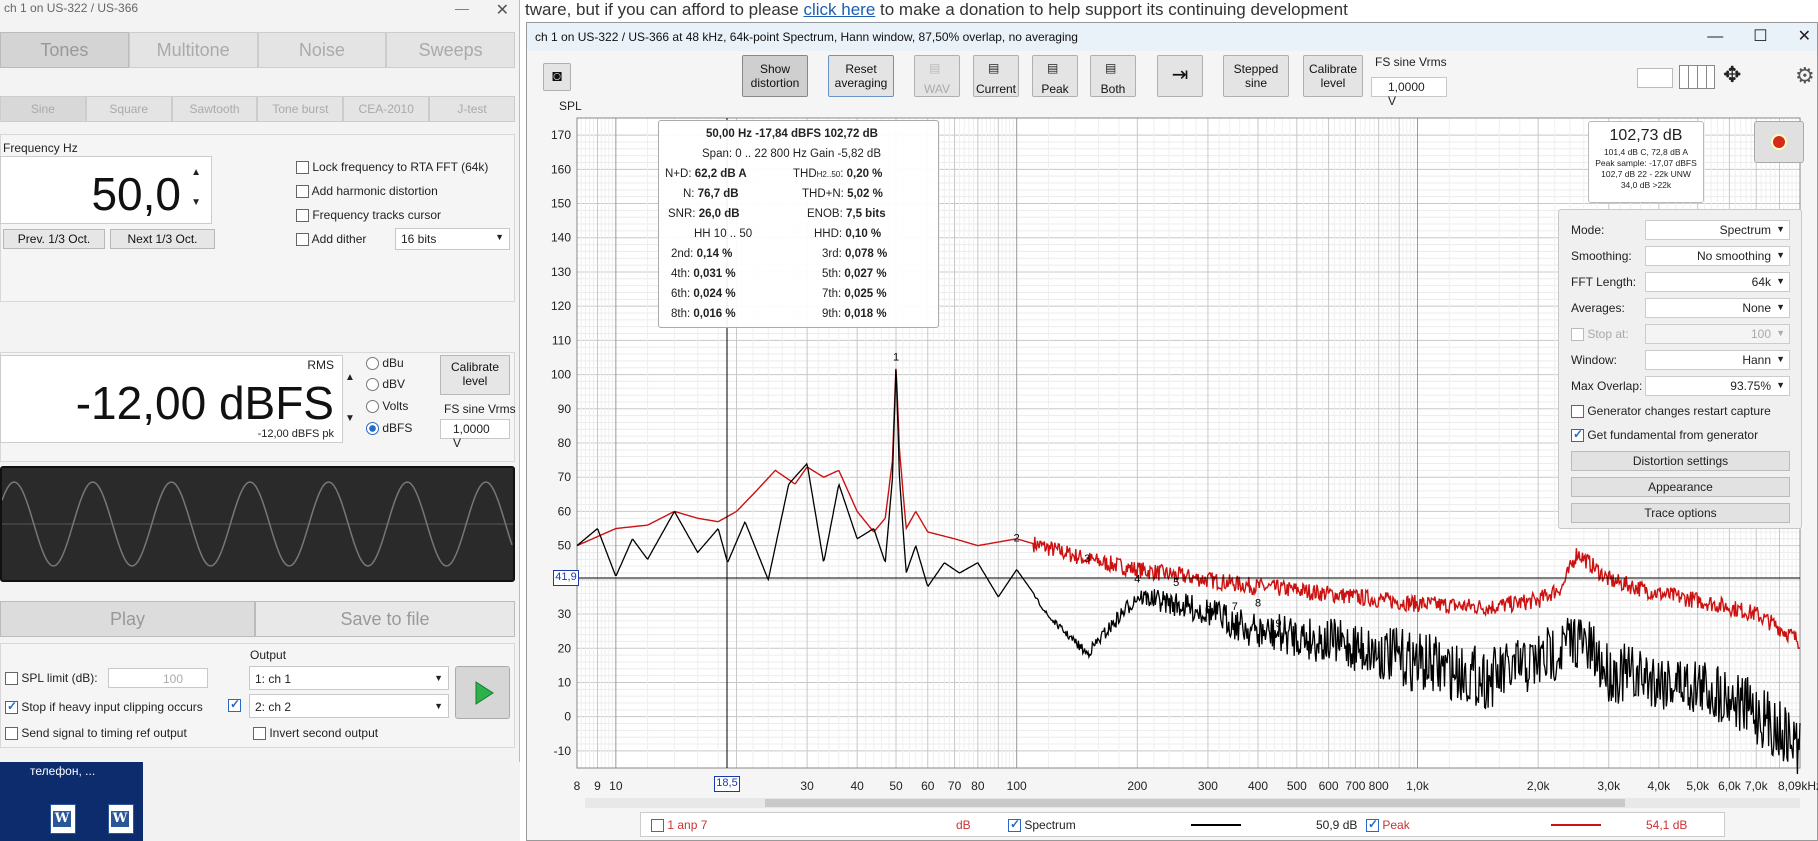 The width and height of the screenshot is (1818, 841). Describe the element at coordinates (300, 109) in the screenshot. I see `tab-tone-burst: Tone burst` at that location.